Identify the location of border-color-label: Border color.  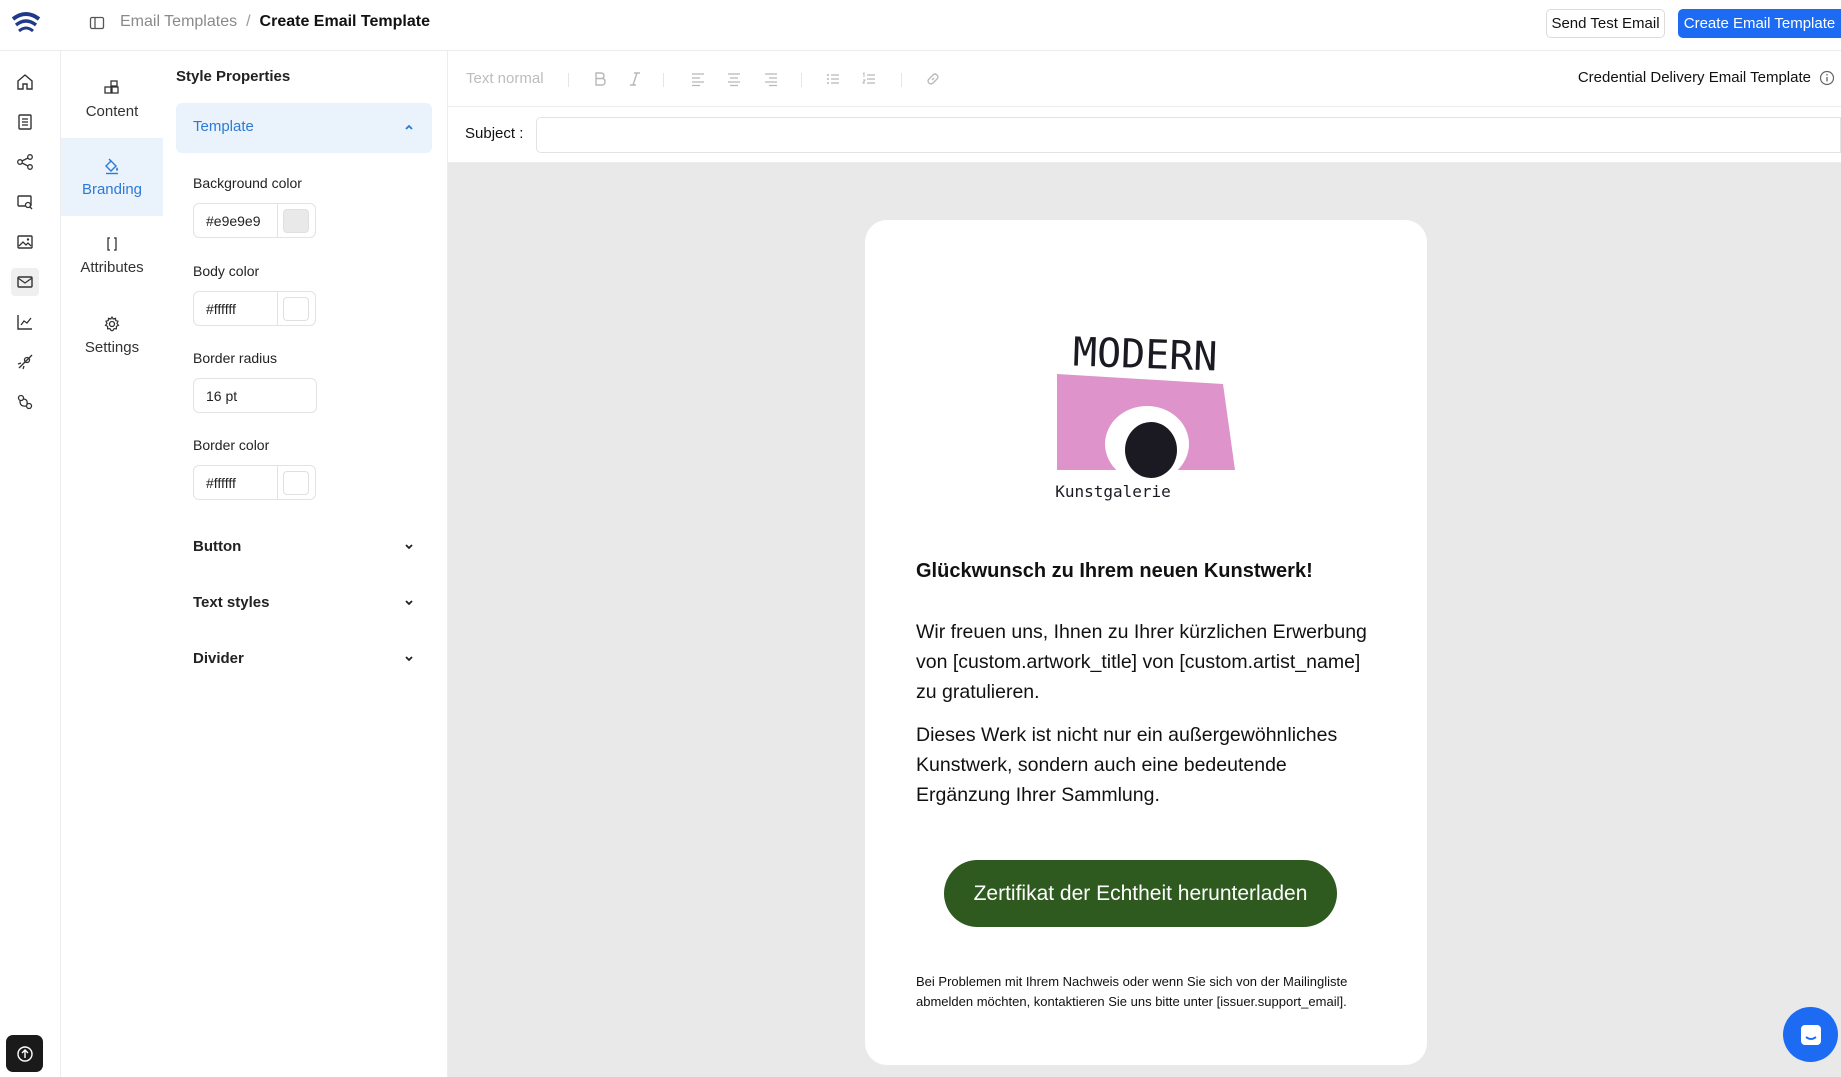
(231, 445).